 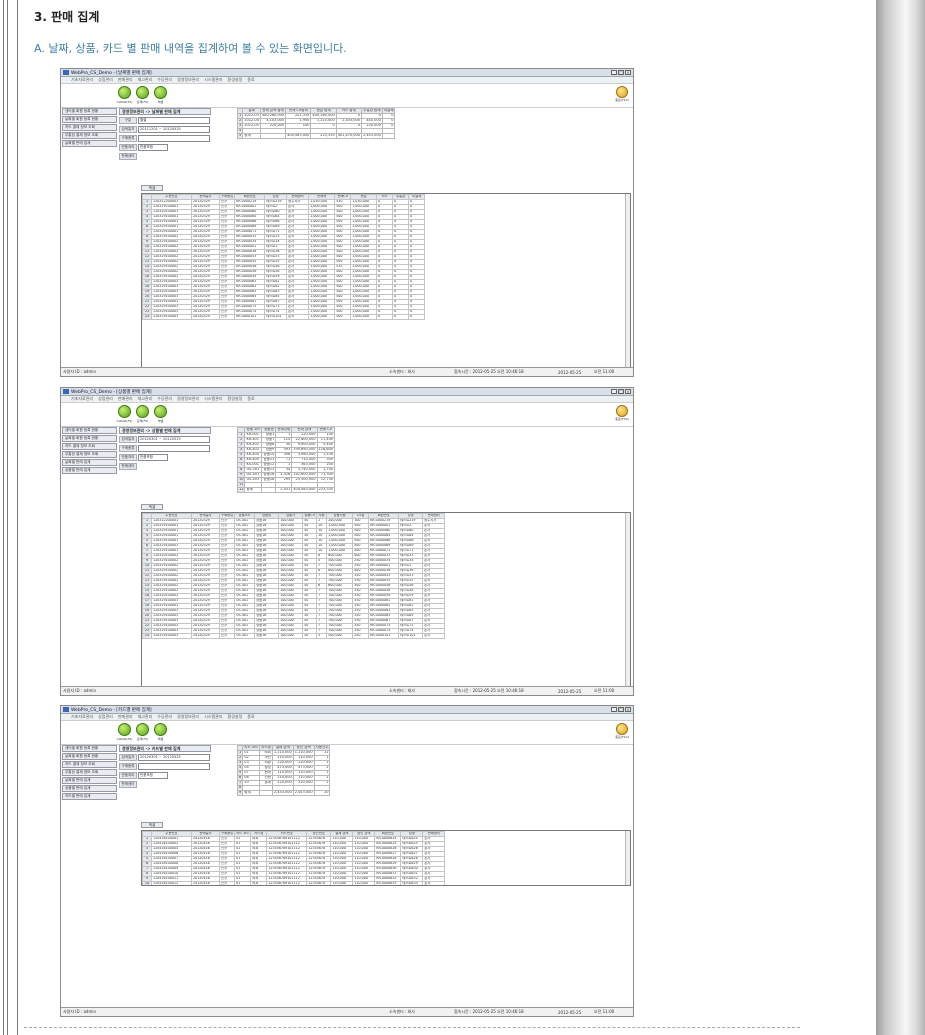 I want to click on form-label: 구매종류, so click(x=128, y=448).